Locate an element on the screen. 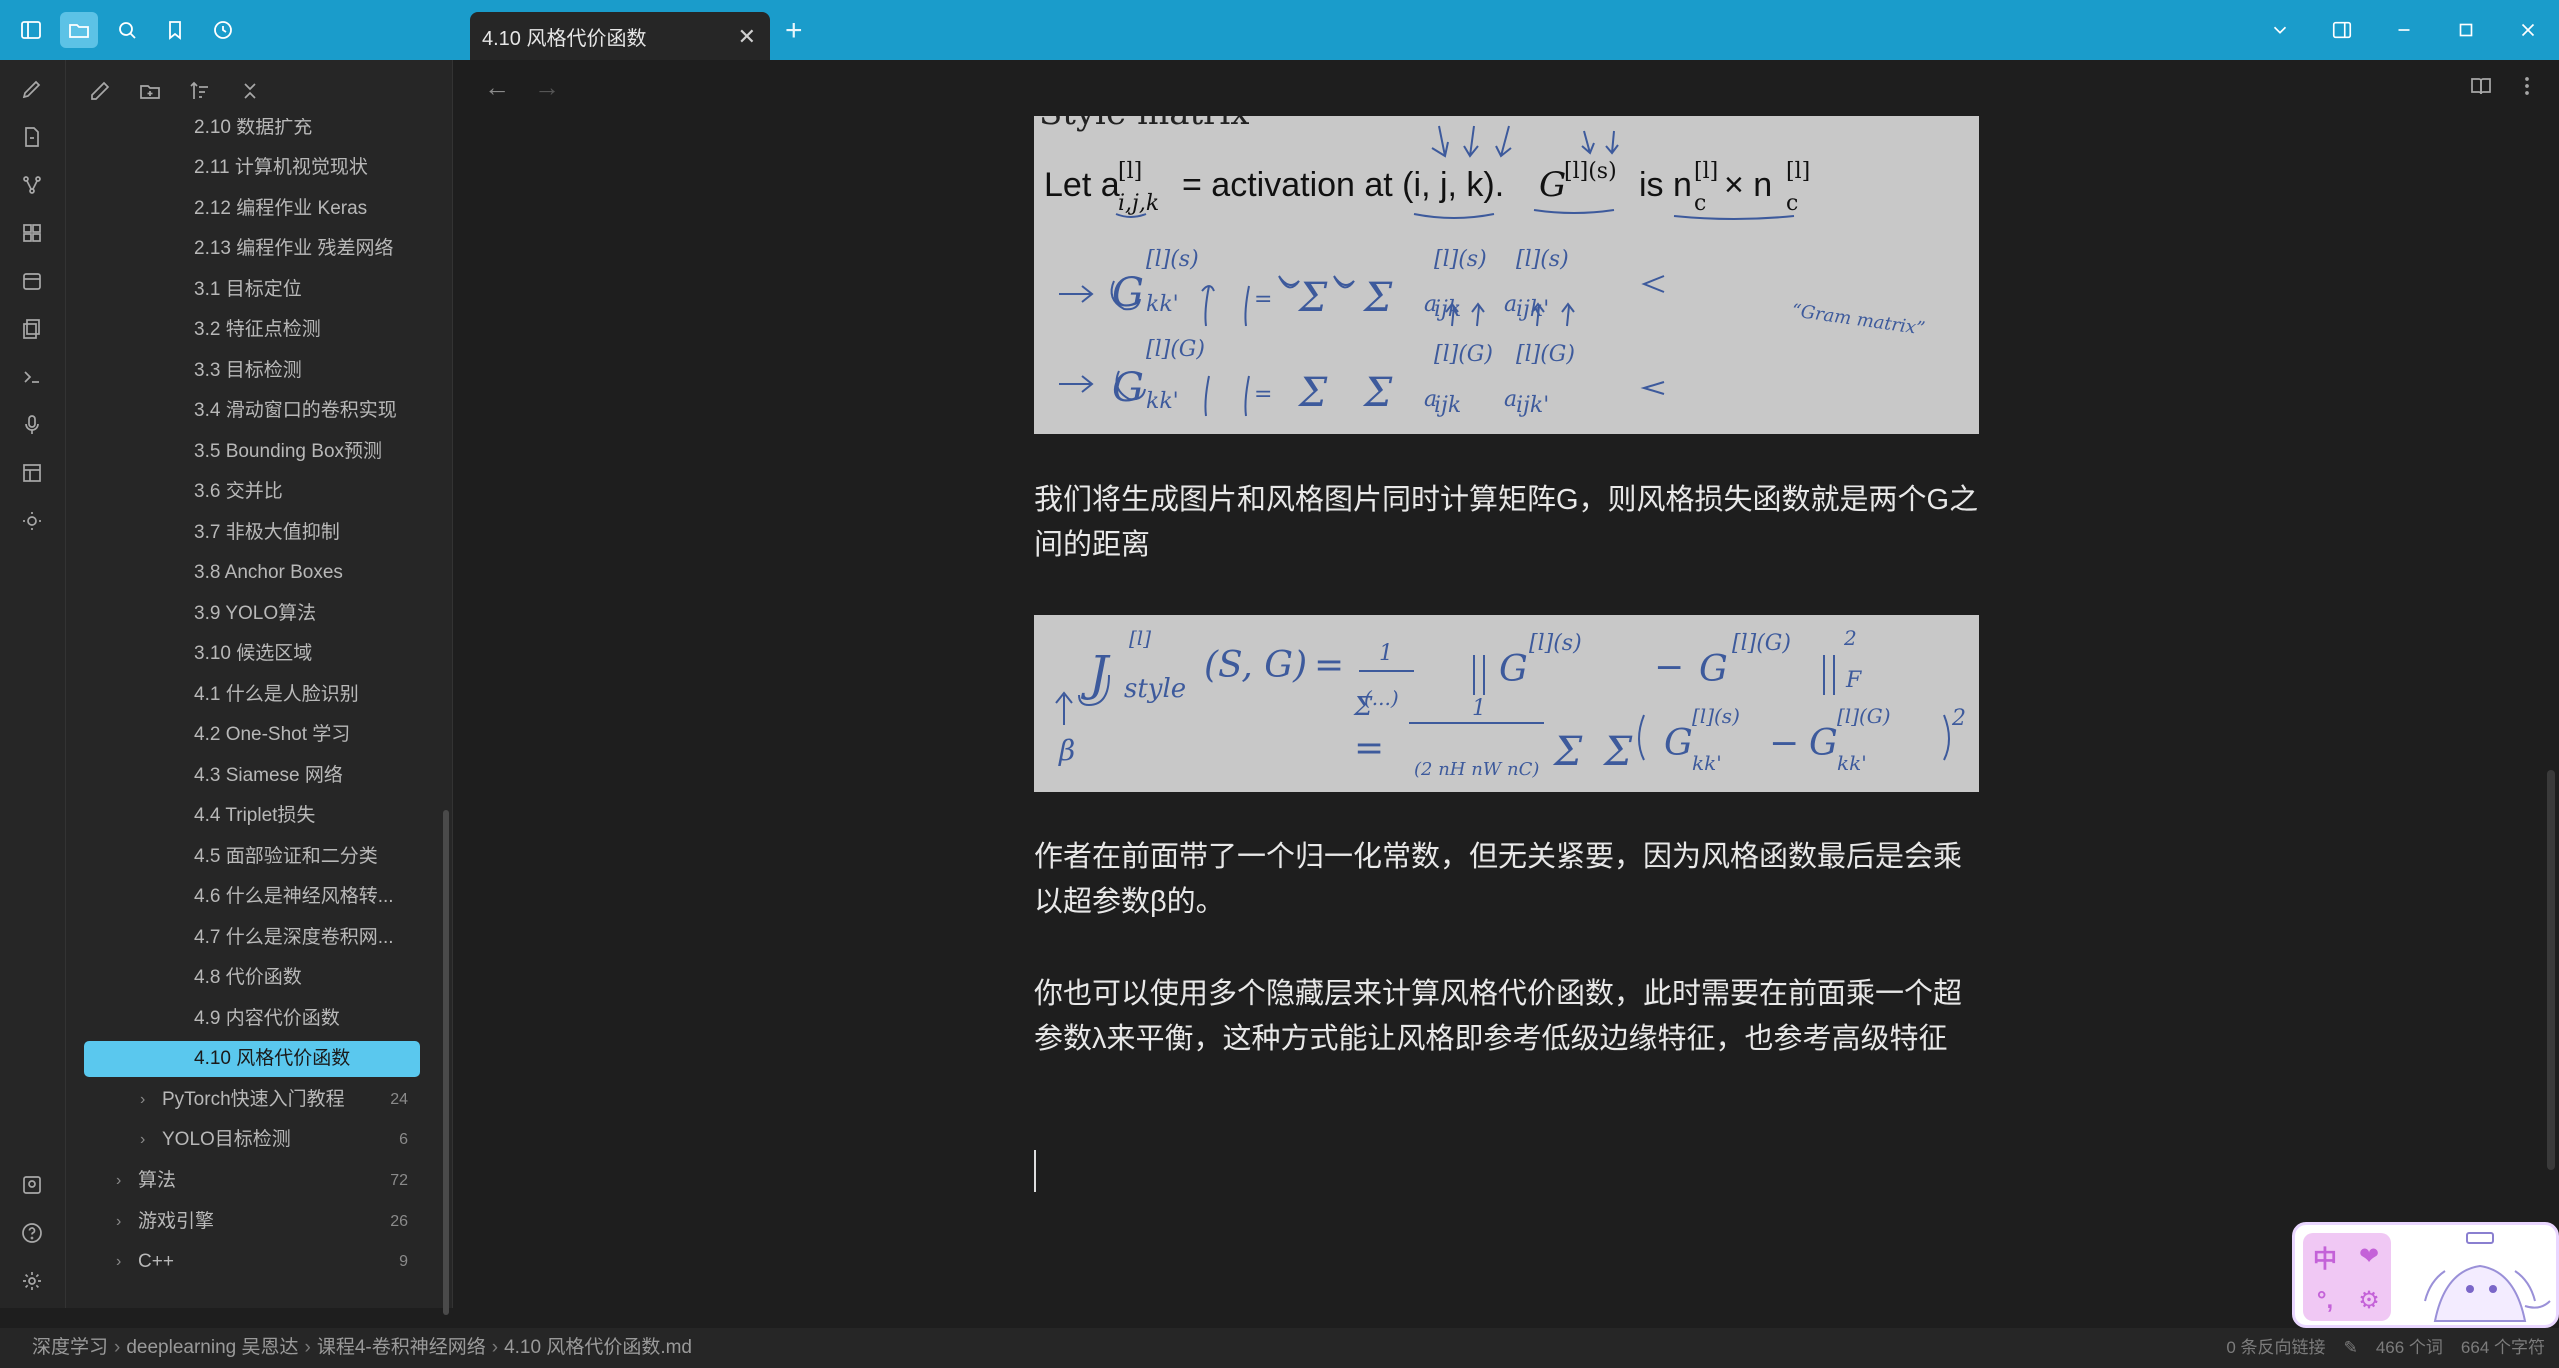 This screenshot has width=2559, height=1368. tree-item: 4.5 面部验证和二分类 is located at coordinates (252, 857).